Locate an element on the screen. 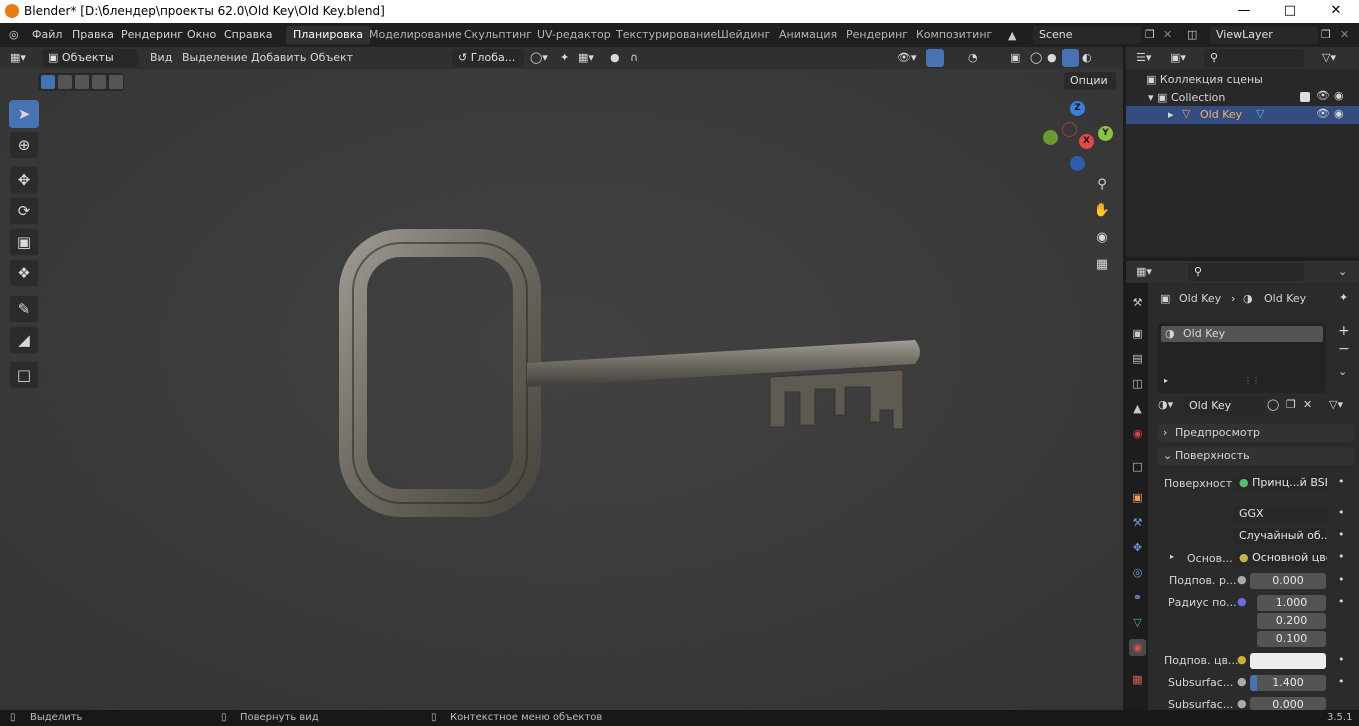  tab-animation: Анимация is located at coordinates (808, 35).